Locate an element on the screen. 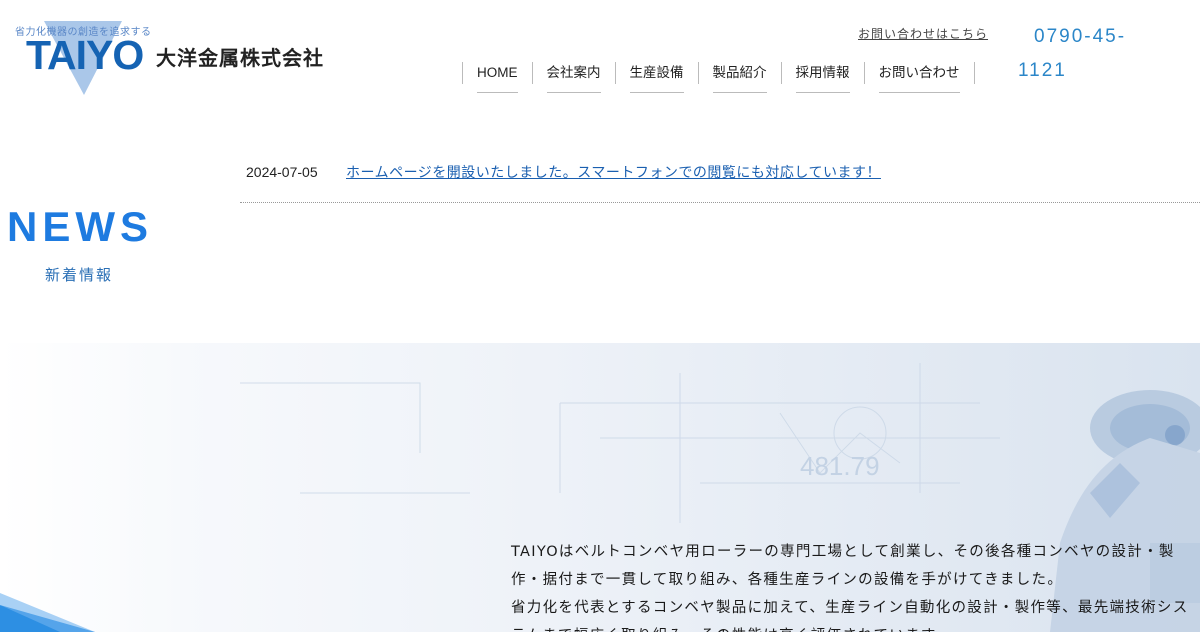 The width and height of the screenshot is (1200, 632). phone-line-1: 0790-45- is located at coordinates (1080, 36).